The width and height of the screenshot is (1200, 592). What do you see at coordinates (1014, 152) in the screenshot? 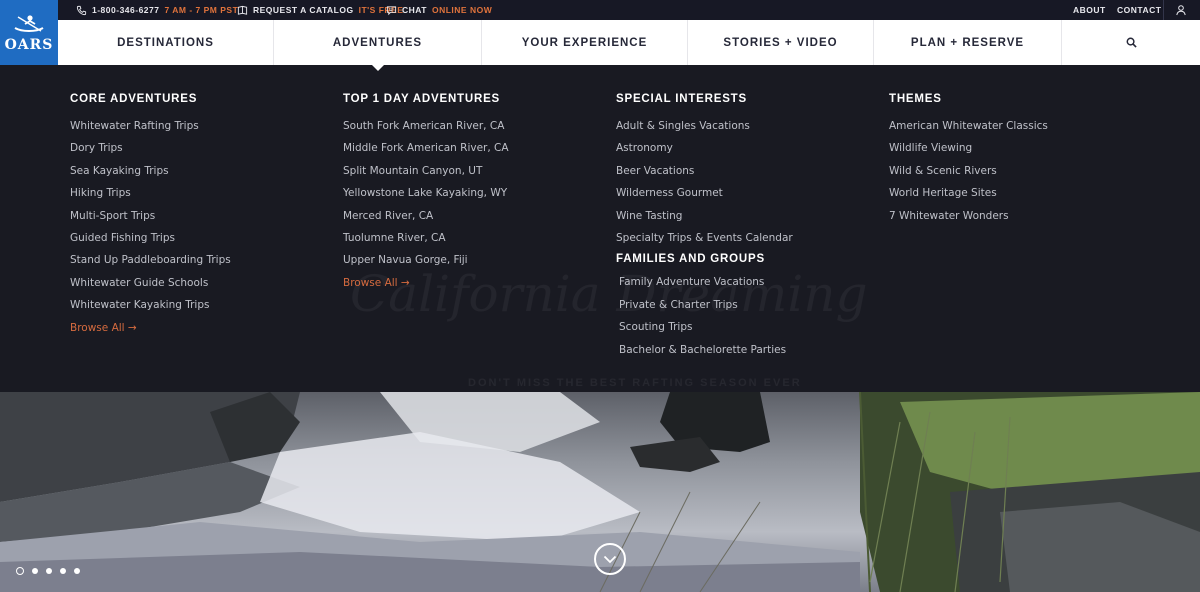
I see `menu-link: Wildlife Viewing` at bounding box center [1014, 152].